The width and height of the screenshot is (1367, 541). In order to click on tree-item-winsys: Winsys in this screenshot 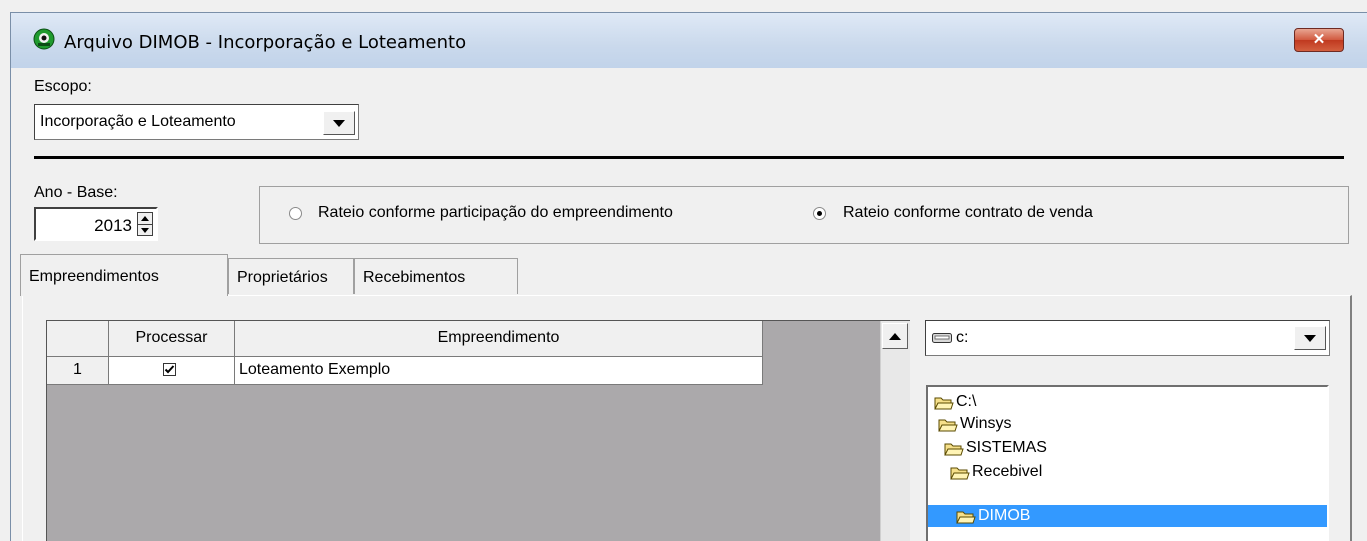, I will do `click(975, 424)`.